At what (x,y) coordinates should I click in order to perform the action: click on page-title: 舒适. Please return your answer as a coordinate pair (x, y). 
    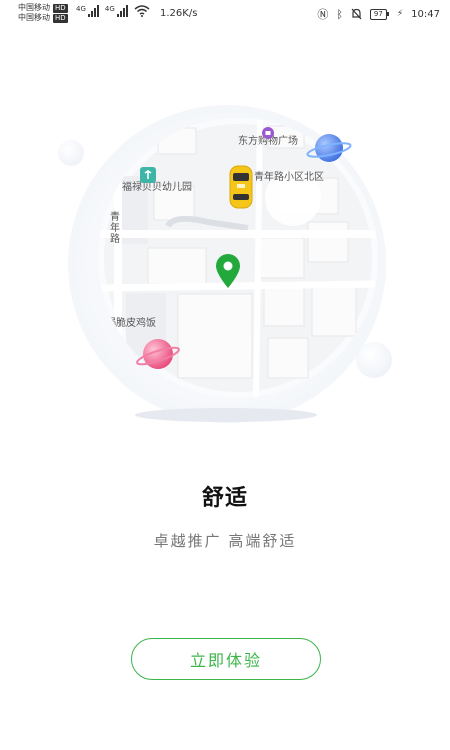
    Looking at the image, I should click on (224, 498).